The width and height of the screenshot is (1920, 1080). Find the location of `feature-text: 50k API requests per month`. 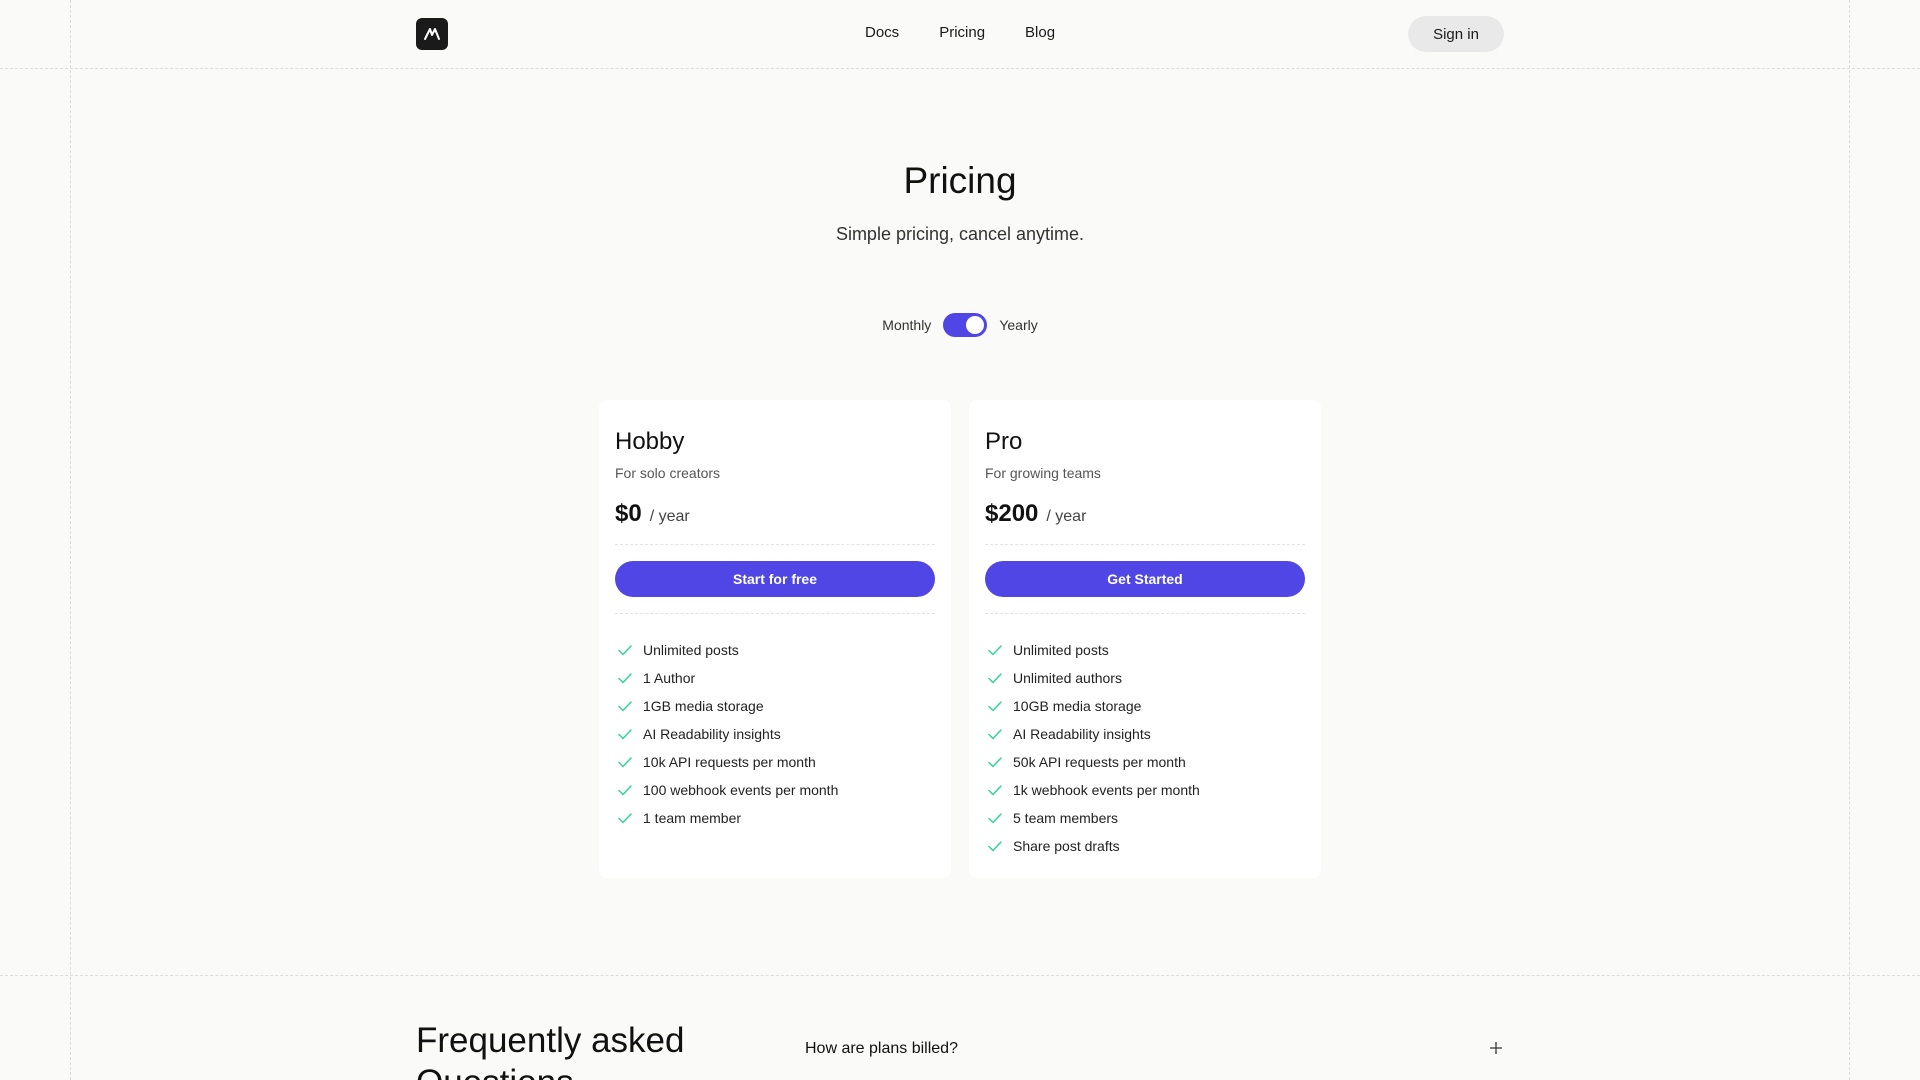

feature-text: 50k API requests per month is located at coordinates (1099, 762).